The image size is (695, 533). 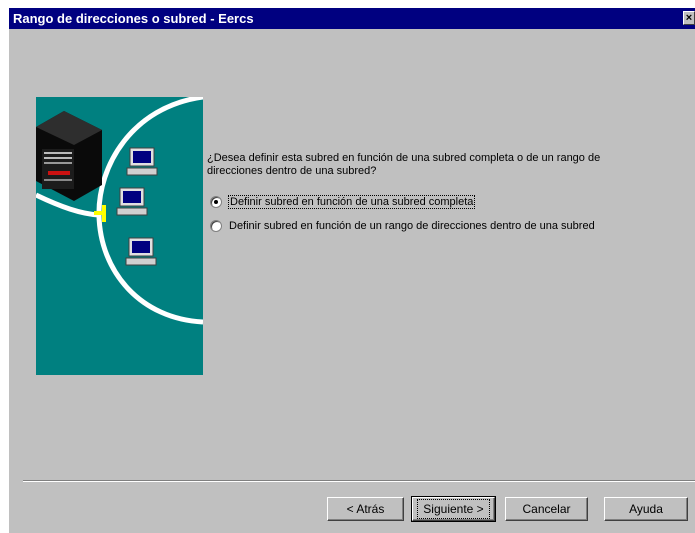 What do you see at coordinates (352, 18) in the screenshot?
I see `title-bar: Rango de direcciones o subred - Eercs ×` at bounding box center [352, 18].